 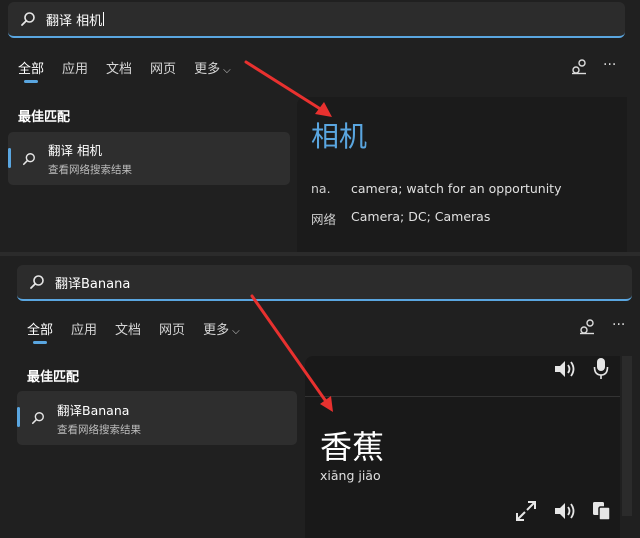 I want to click on definition-text: Camera; DC; Cameras, so click(x=421, y=216).